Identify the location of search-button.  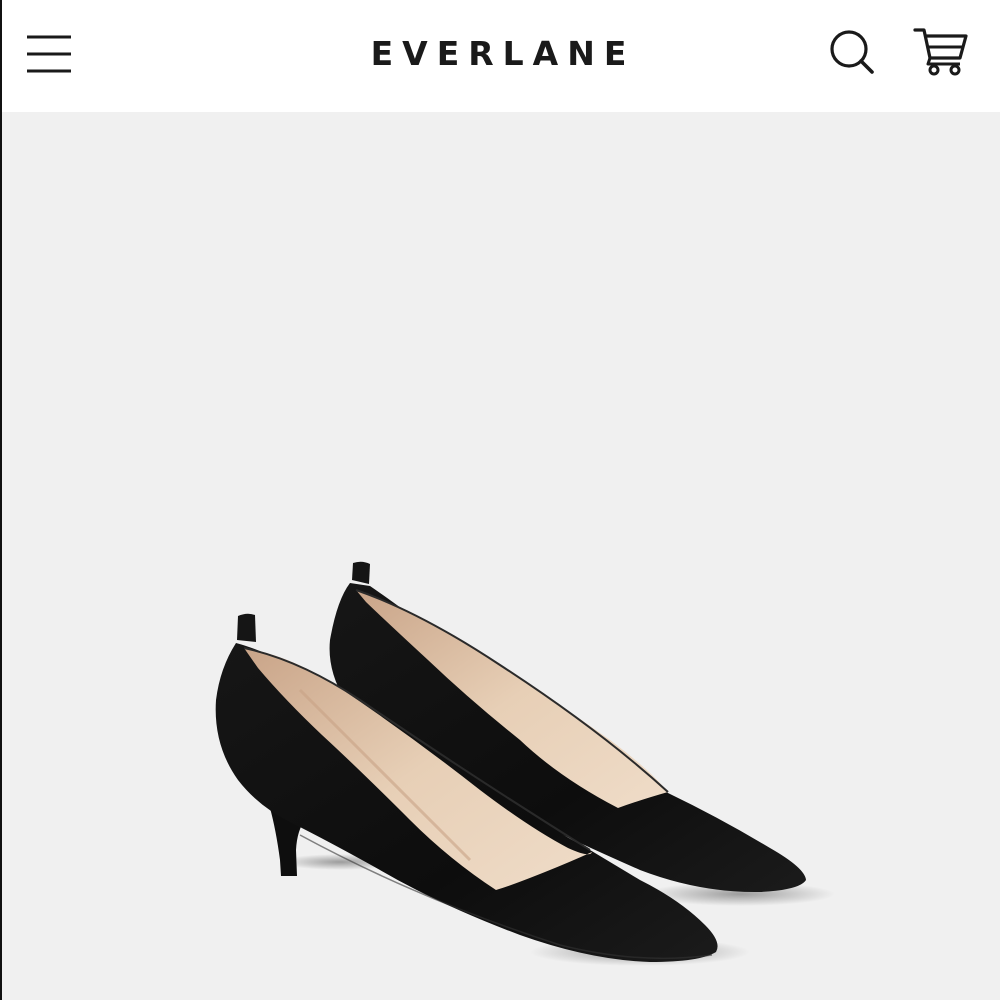
(852, 52).